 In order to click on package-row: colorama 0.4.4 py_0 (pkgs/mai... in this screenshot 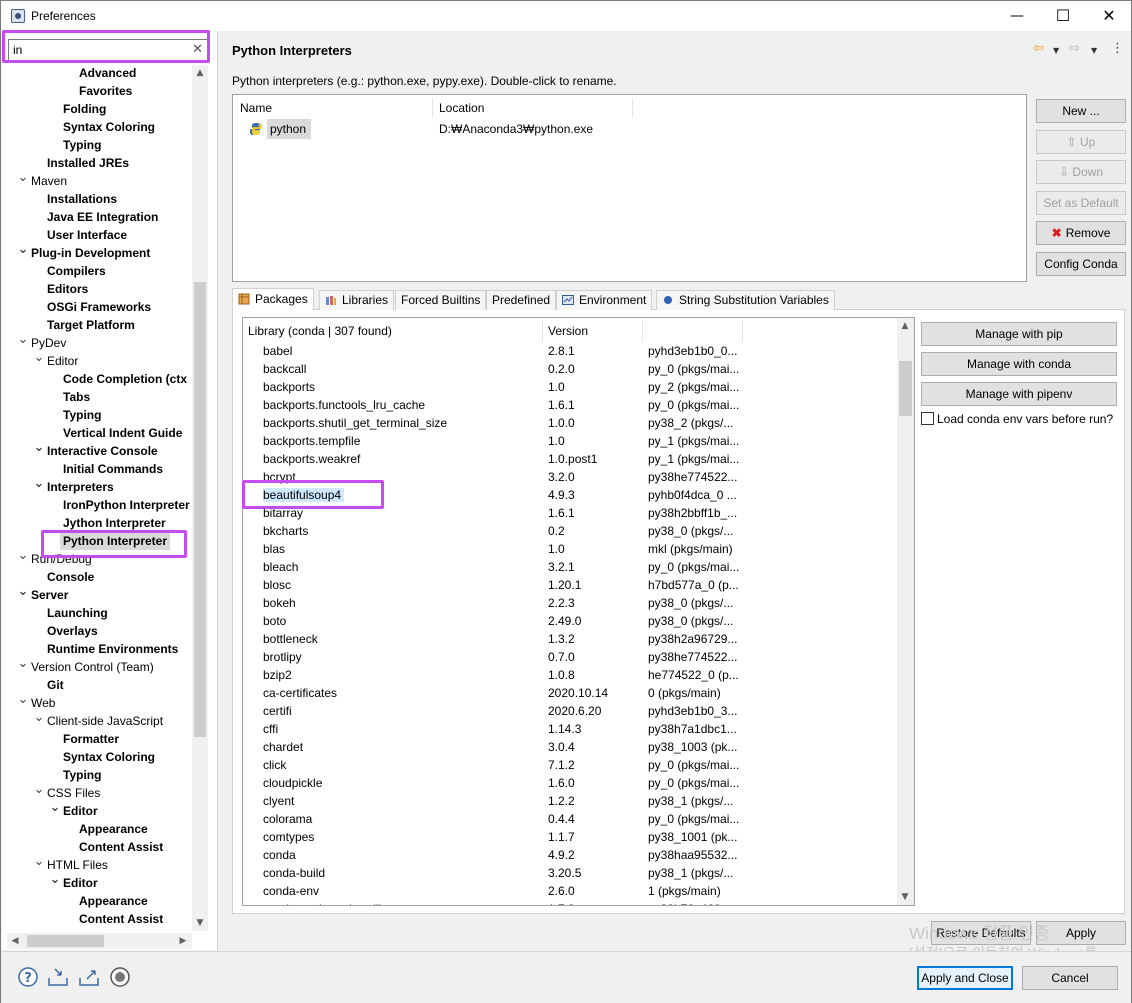, I will do `click(570, 819)`.